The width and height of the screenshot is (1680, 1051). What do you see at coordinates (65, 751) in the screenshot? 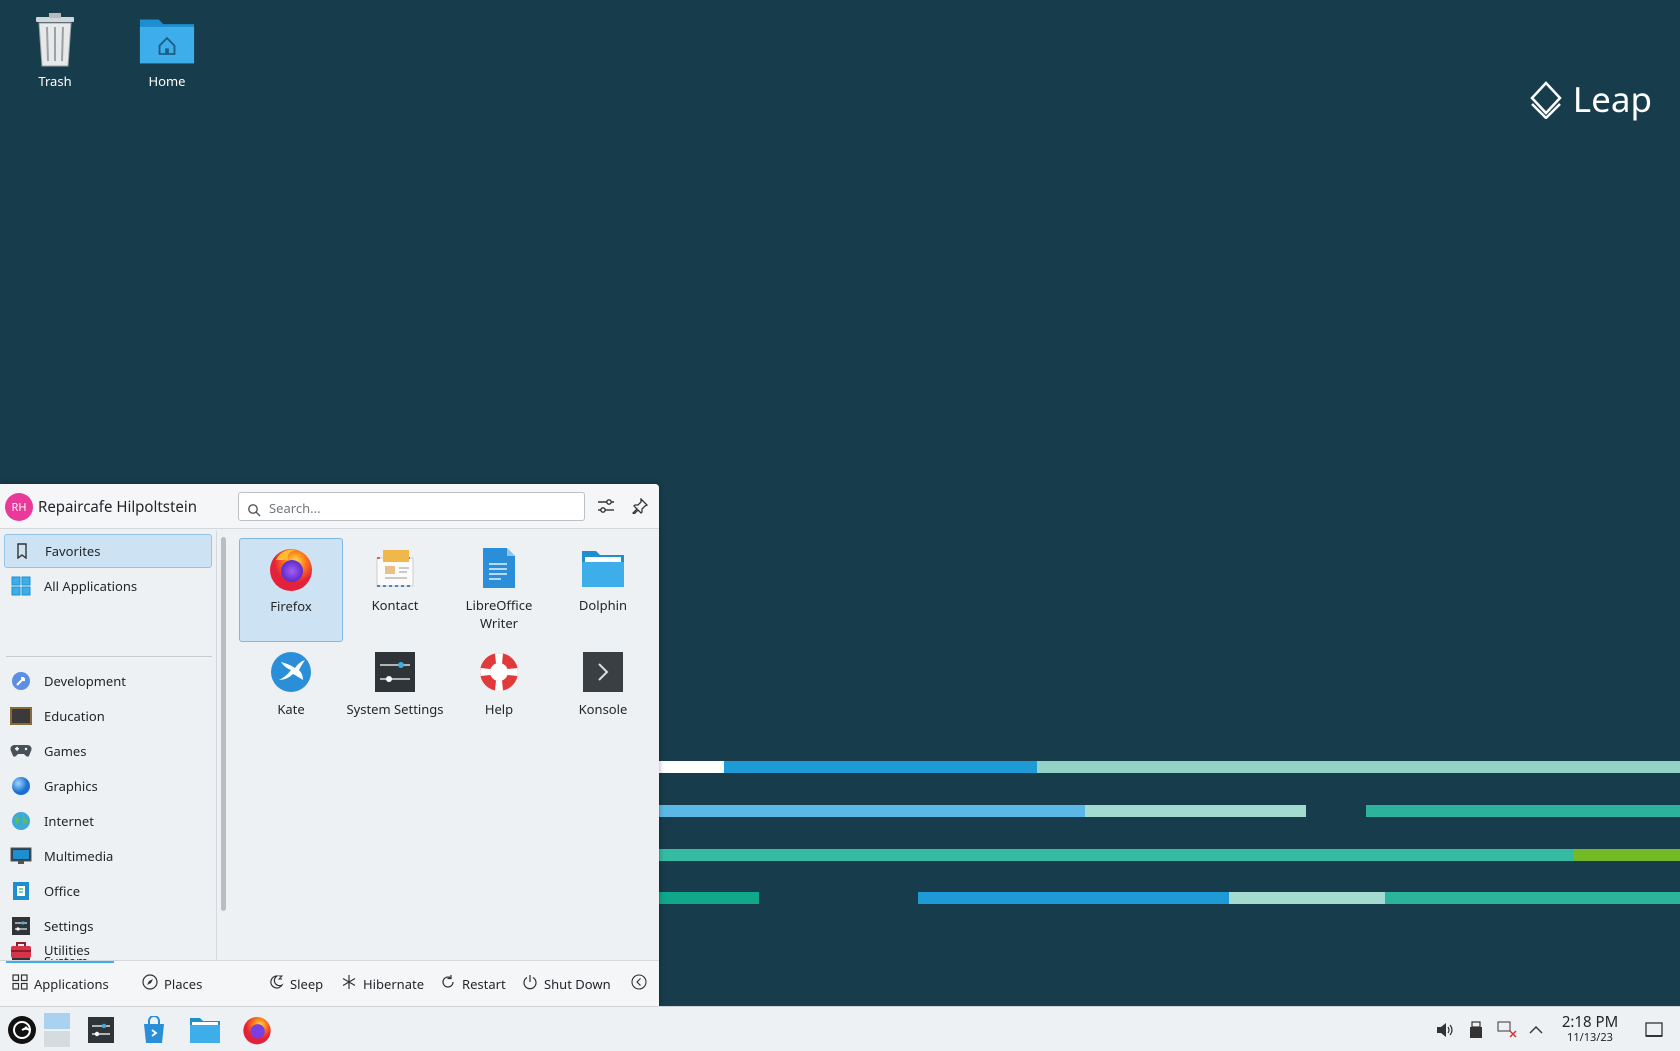
I see `category-label: Games` at bounding box center [65, 751].